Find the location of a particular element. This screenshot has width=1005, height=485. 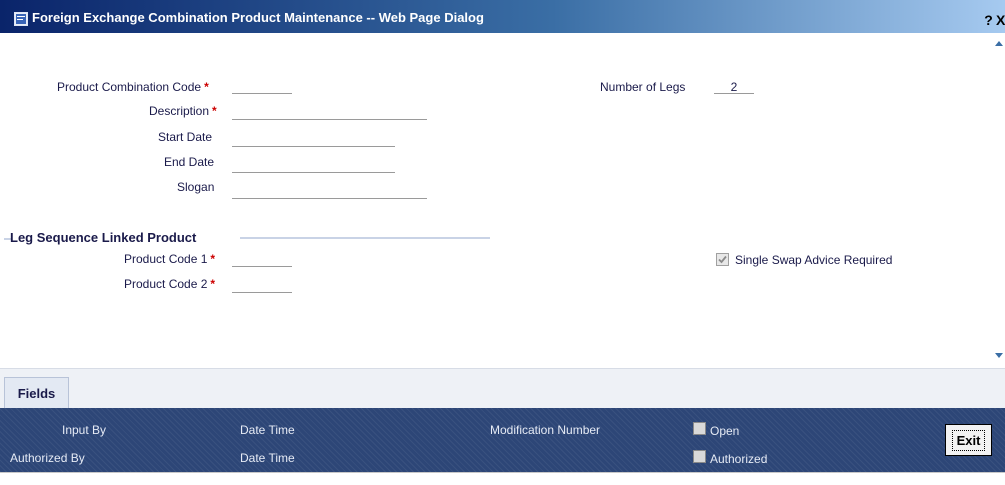

product-combination-code-label: Product Combination Code * is located at coordinates (133, 87).